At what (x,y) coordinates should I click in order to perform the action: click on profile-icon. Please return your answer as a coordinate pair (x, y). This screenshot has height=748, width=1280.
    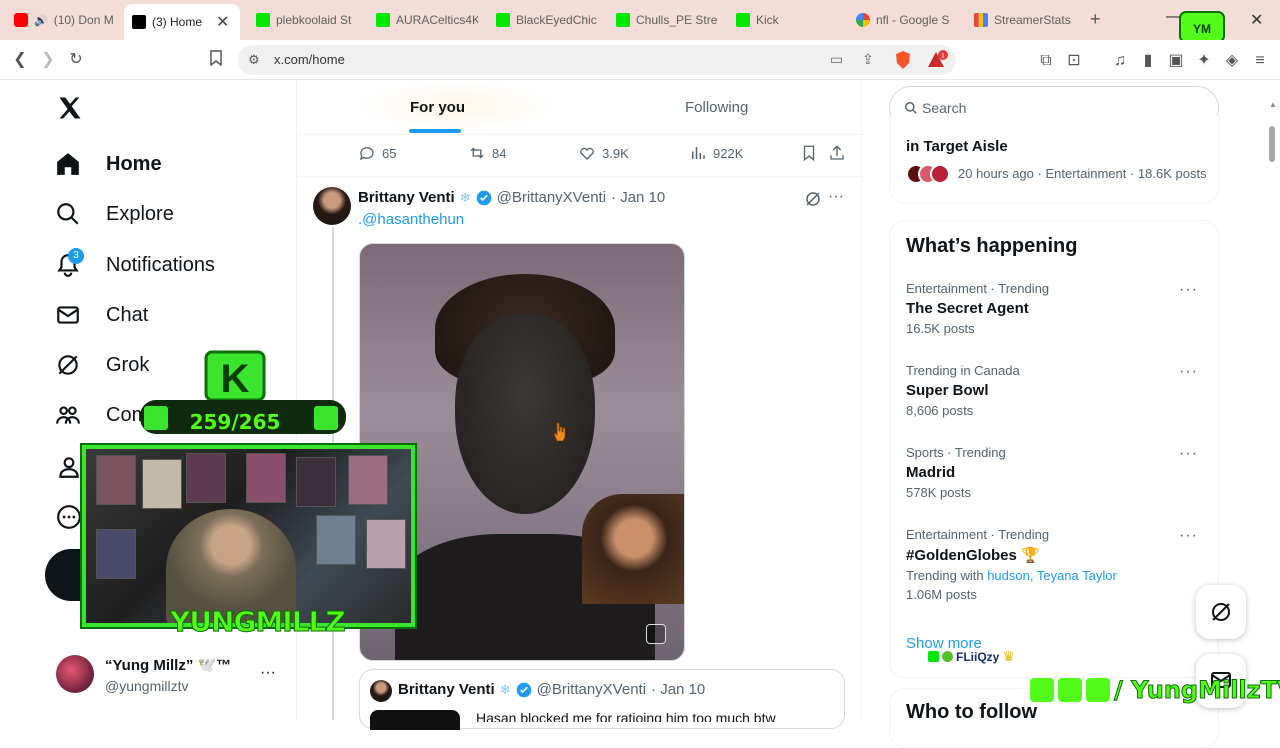
    Looking at the image, I should click on (69, 469).